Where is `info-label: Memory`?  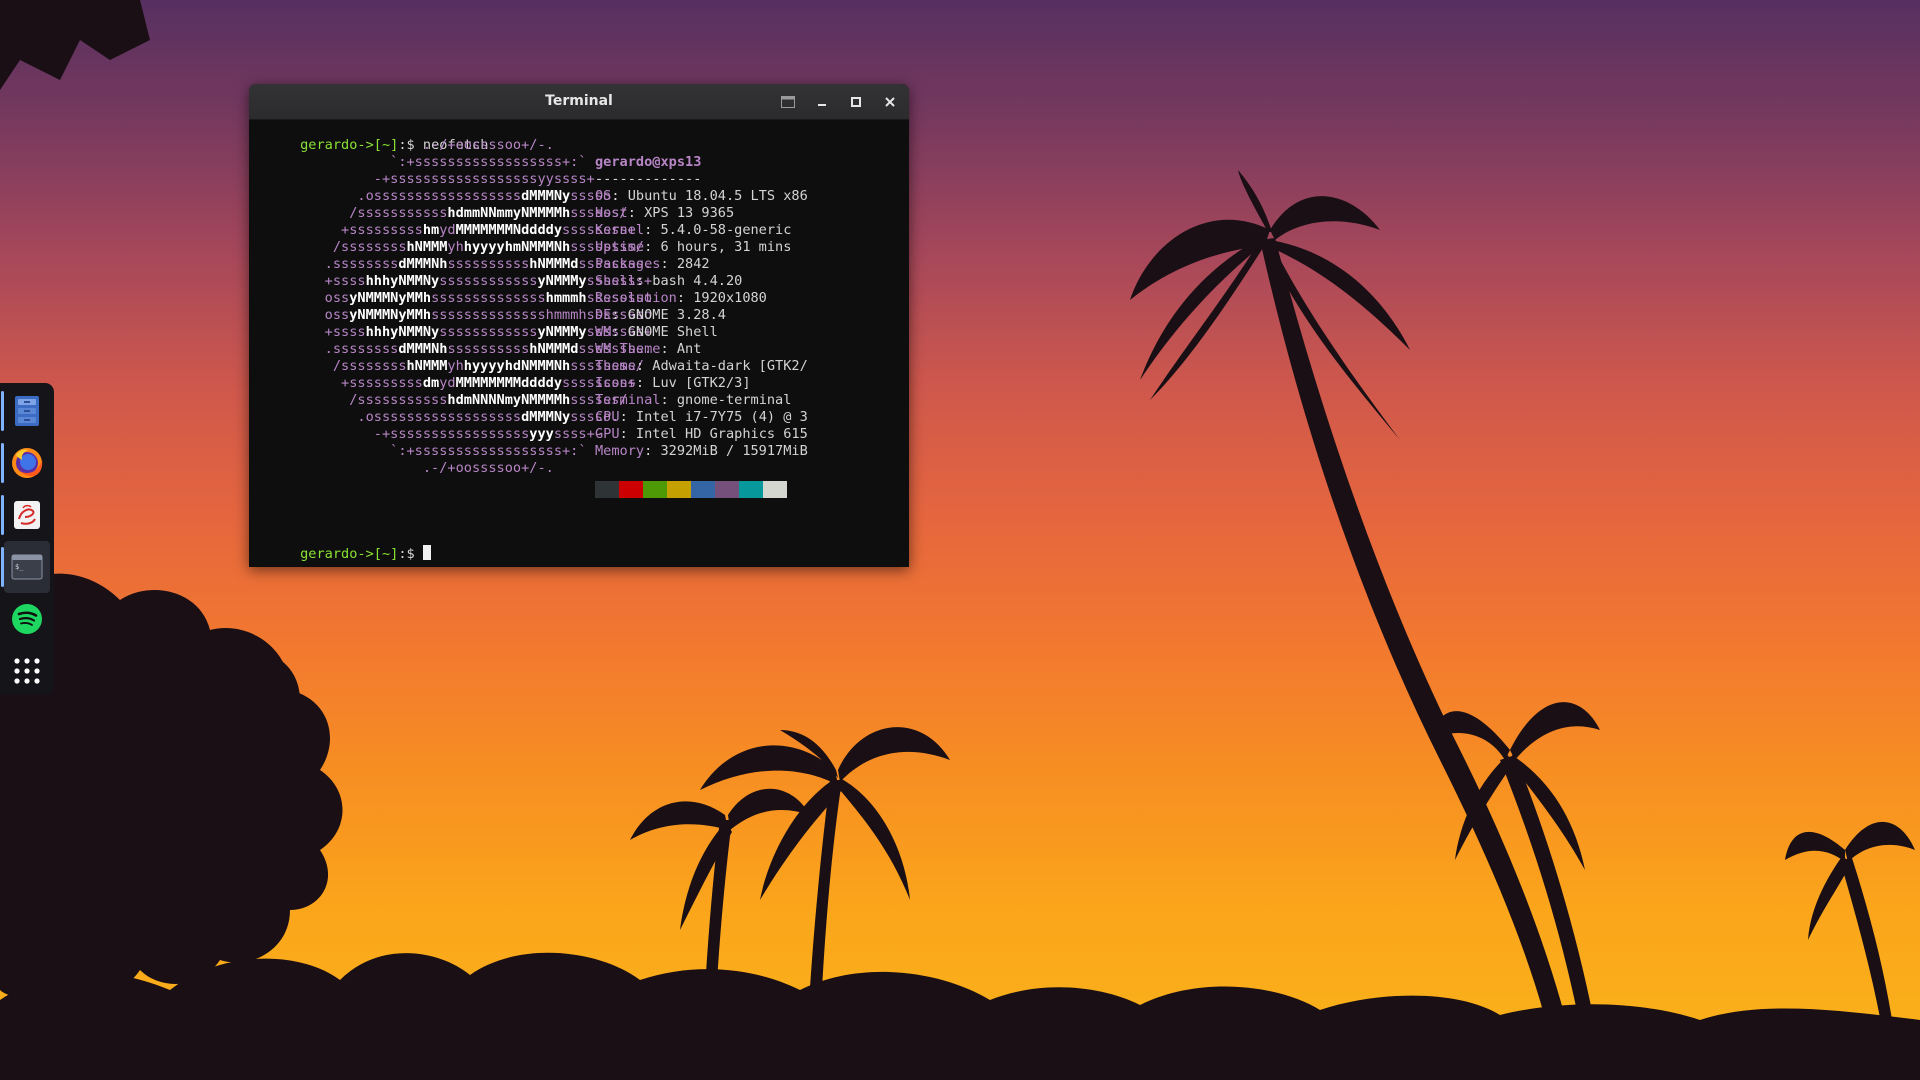
info-label: Memory is located at coordinates (620, 451).